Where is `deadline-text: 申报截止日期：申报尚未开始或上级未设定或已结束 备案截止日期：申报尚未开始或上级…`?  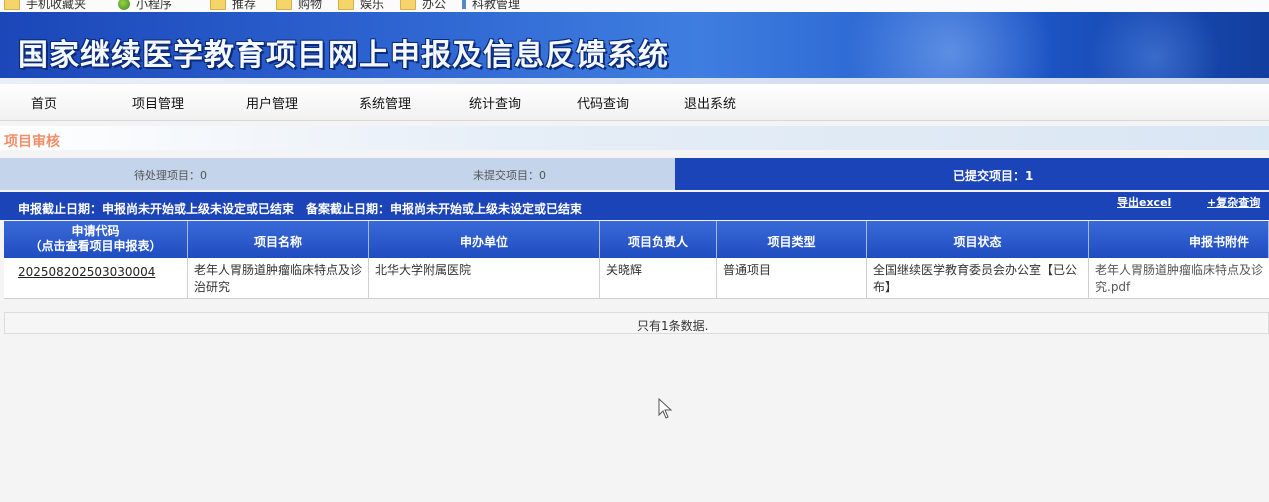 deadline-text: 申报截止日期：申报尚未开始或上级未设定或已结束 备案截止日期：申报尚未开始或上级… is located at coordinates (300, 209).